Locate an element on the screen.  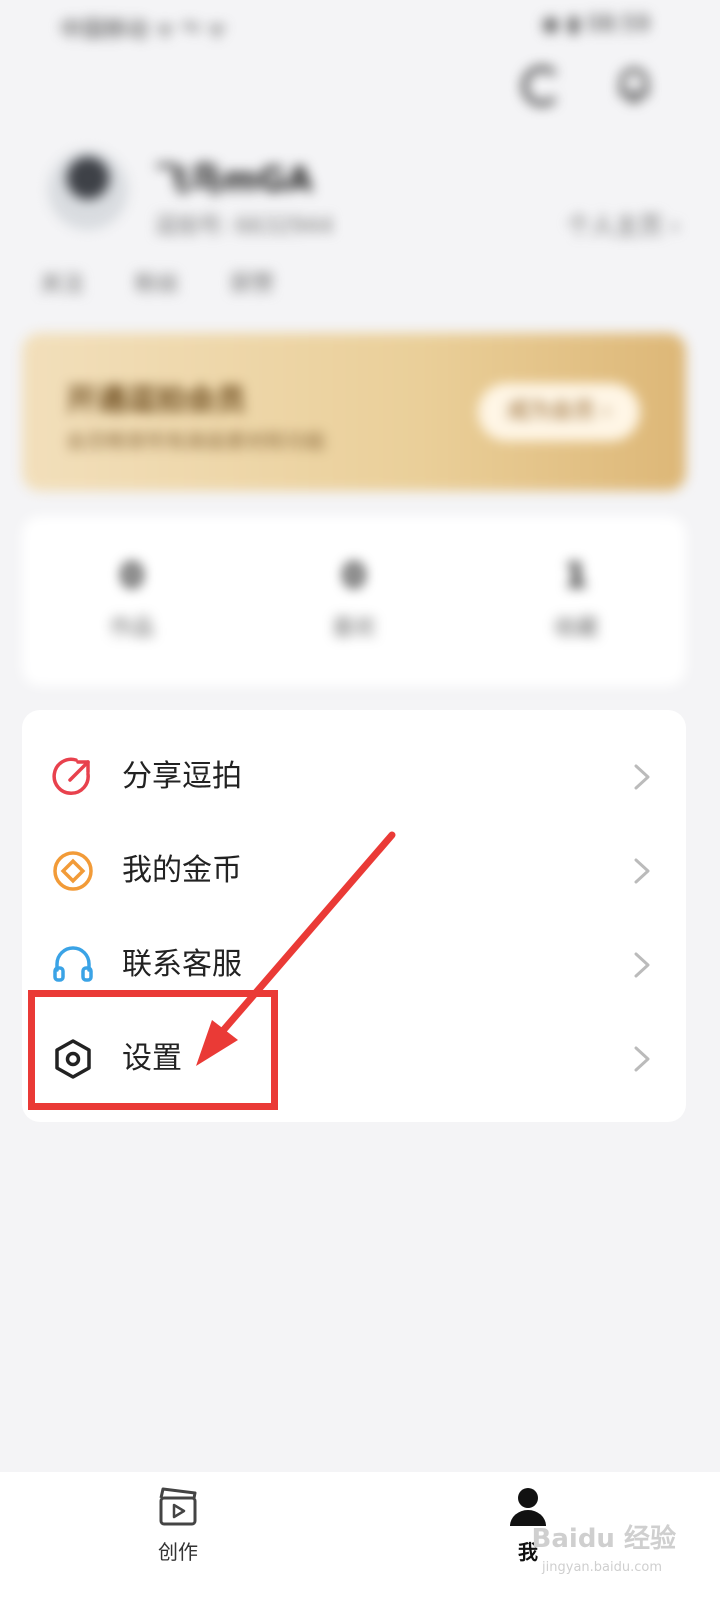
vip-title: 开通逗拍会员 is located at coordinates (156, 400).